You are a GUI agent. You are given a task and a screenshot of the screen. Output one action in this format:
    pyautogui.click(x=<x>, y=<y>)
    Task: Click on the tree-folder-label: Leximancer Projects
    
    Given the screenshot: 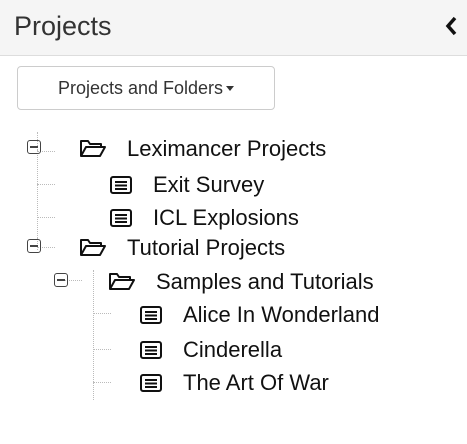 What is the action you would take?
    pyautogui.click(x=227, y=148)
    